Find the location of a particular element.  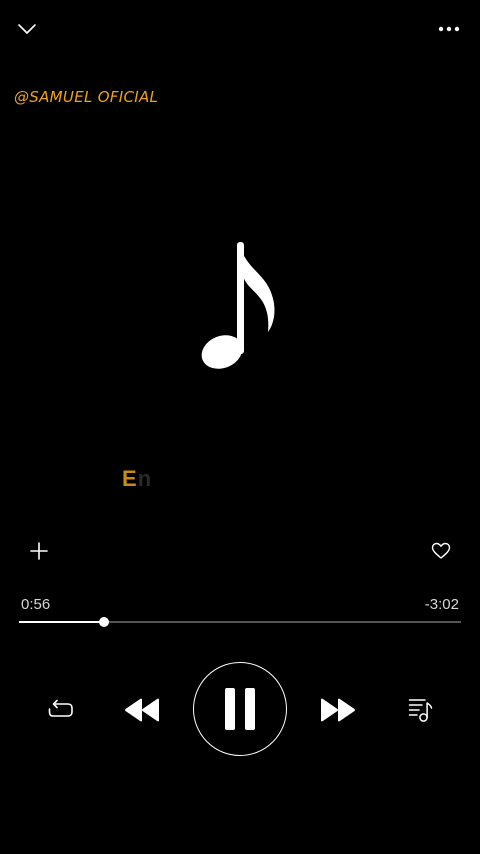

more-options-button is located at coordinates (449, 29).